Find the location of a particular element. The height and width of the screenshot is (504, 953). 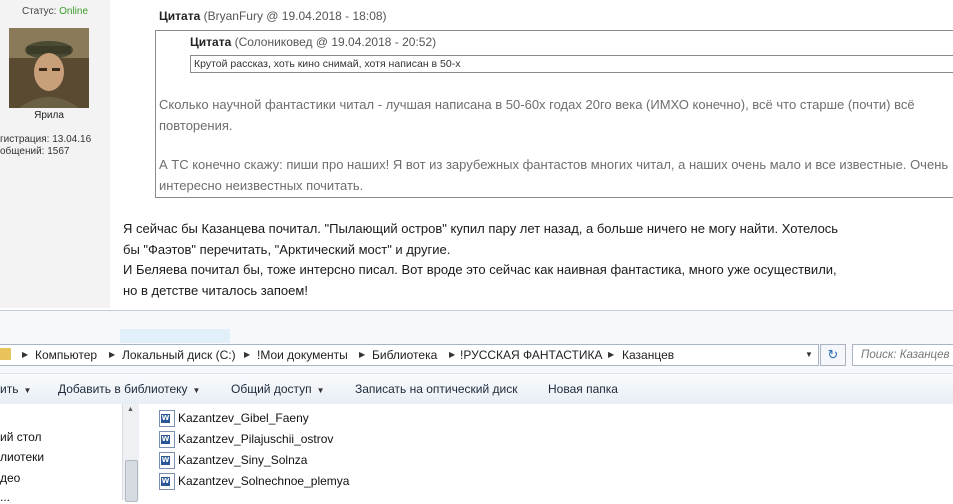

search-input: Поиск: Казанцев is located at coordinates (902, 355).